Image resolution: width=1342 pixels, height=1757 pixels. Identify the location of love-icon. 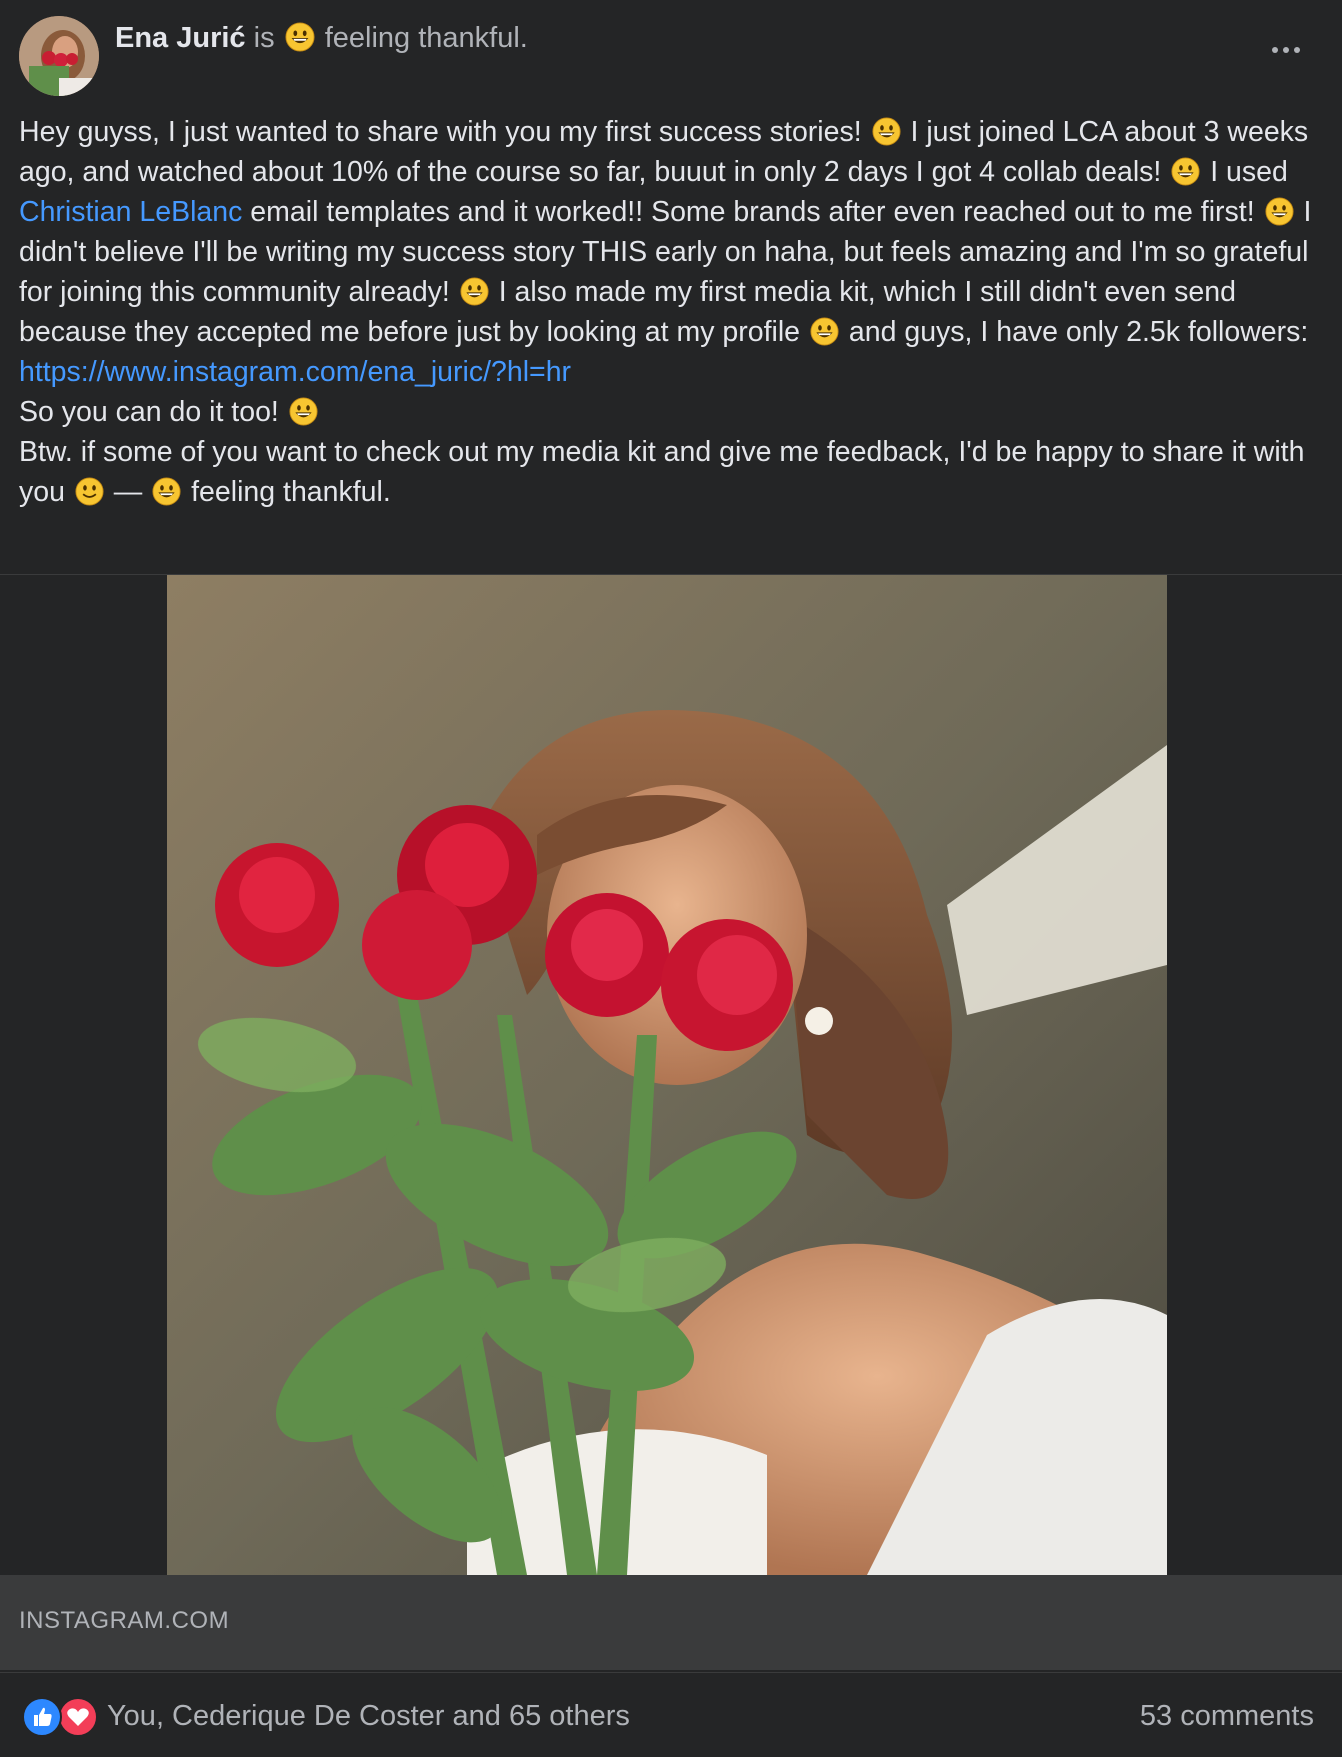
(78, 1717).